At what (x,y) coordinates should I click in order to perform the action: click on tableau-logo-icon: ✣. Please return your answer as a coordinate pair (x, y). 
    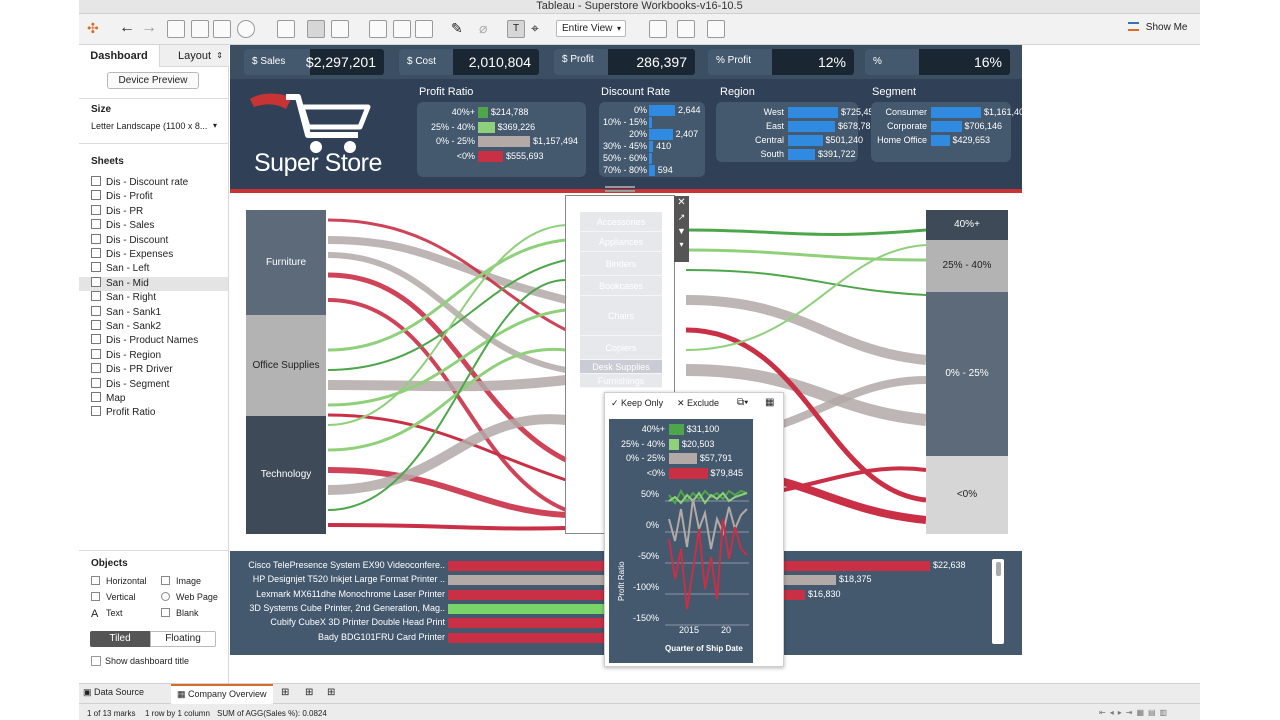
    Looking at the image, I should click on (96, 29).